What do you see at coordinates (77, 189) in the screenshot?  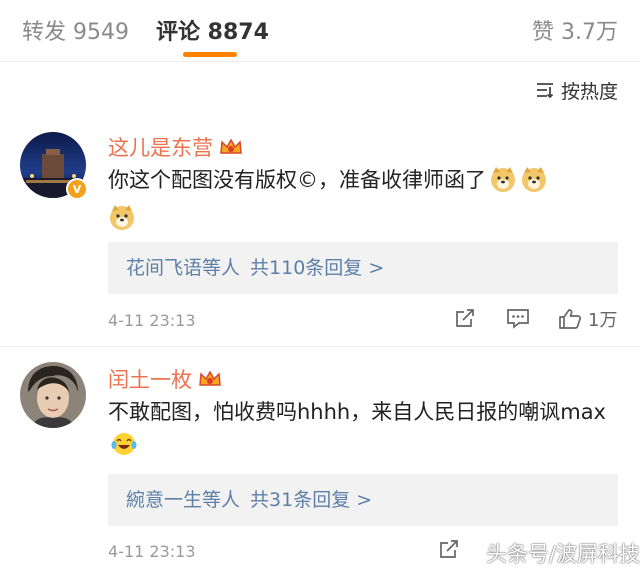 I see `verified-badge-icon: V` at bounding box center [77, 189].